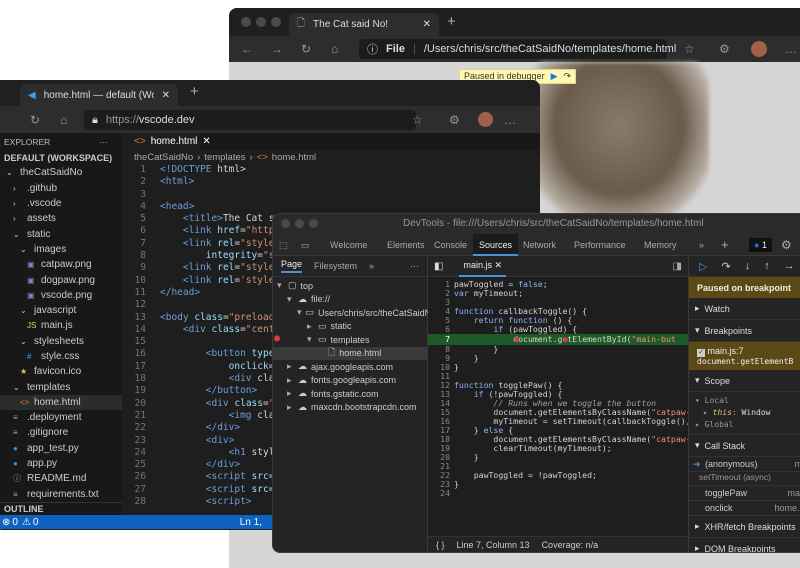 The width and height of the screenshot is (800, 568). I want to click on step-icon: →, so click(789, 266).